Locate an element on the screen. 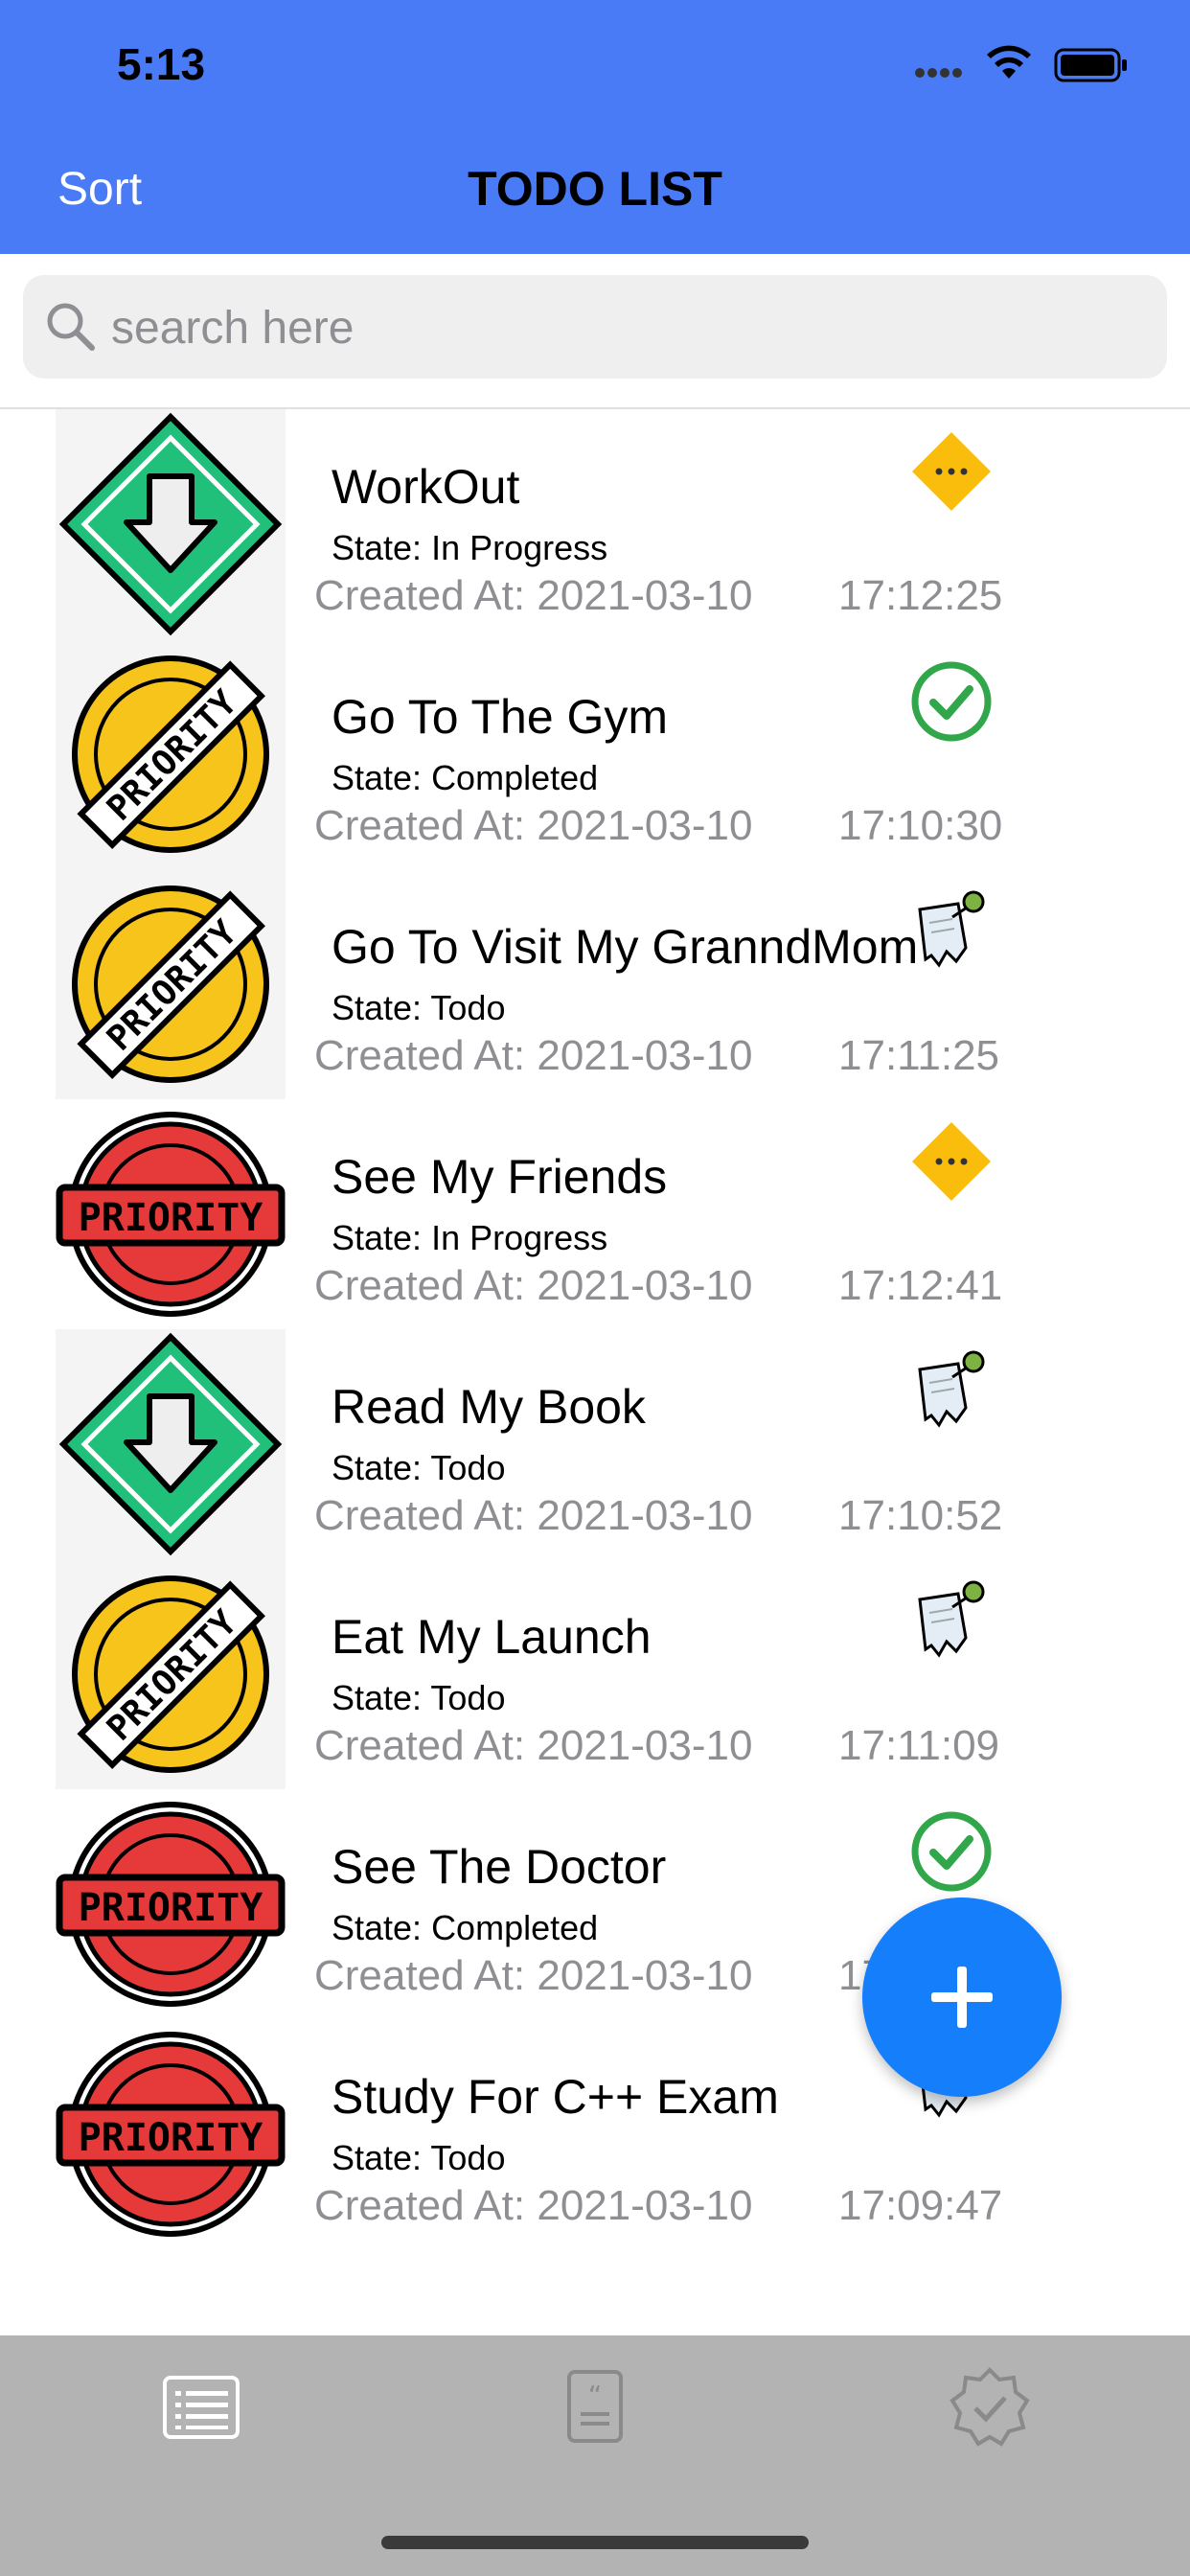  todo-created-time: 17:11:25 is located at coordinates (919, 1055).